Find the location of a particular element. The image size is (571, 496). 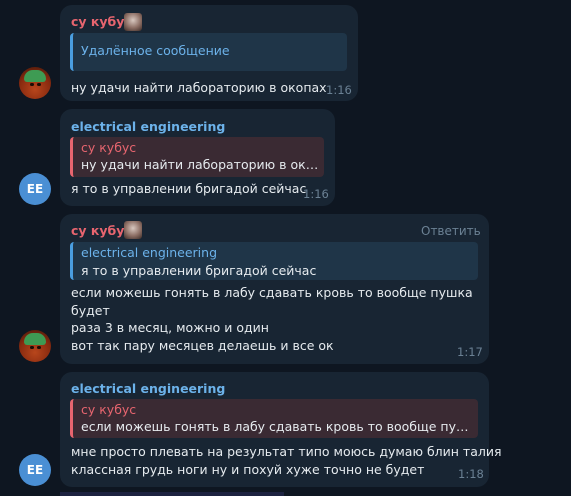

message-text: ну удачи найти лабораторию в окопах is located at coordinates (199, 88).